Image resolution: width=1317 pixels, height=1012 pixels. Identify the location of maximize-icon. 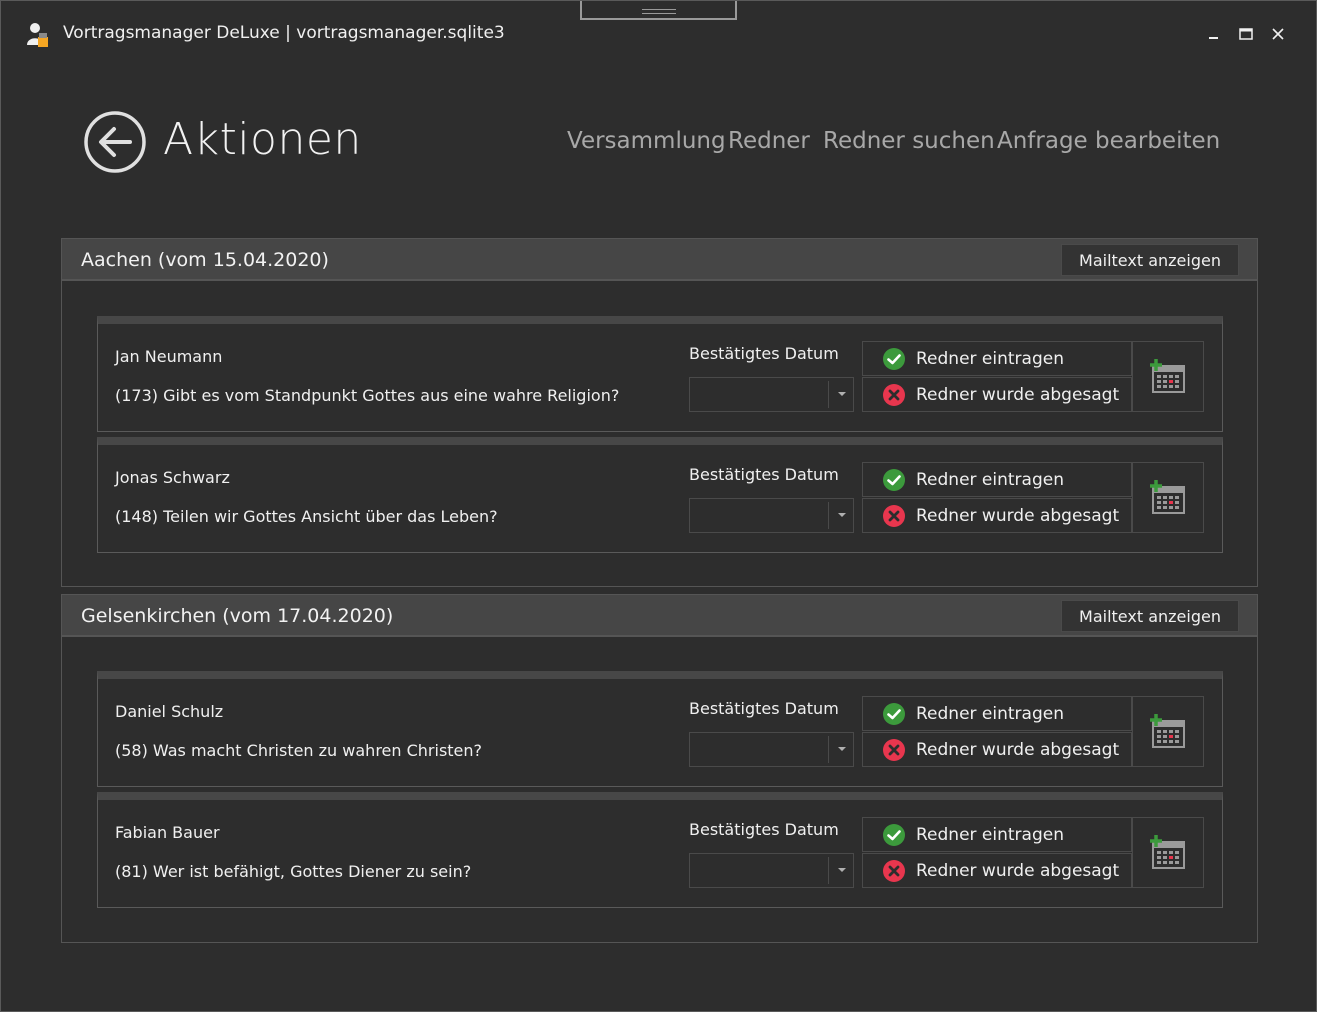
(1246, 34).